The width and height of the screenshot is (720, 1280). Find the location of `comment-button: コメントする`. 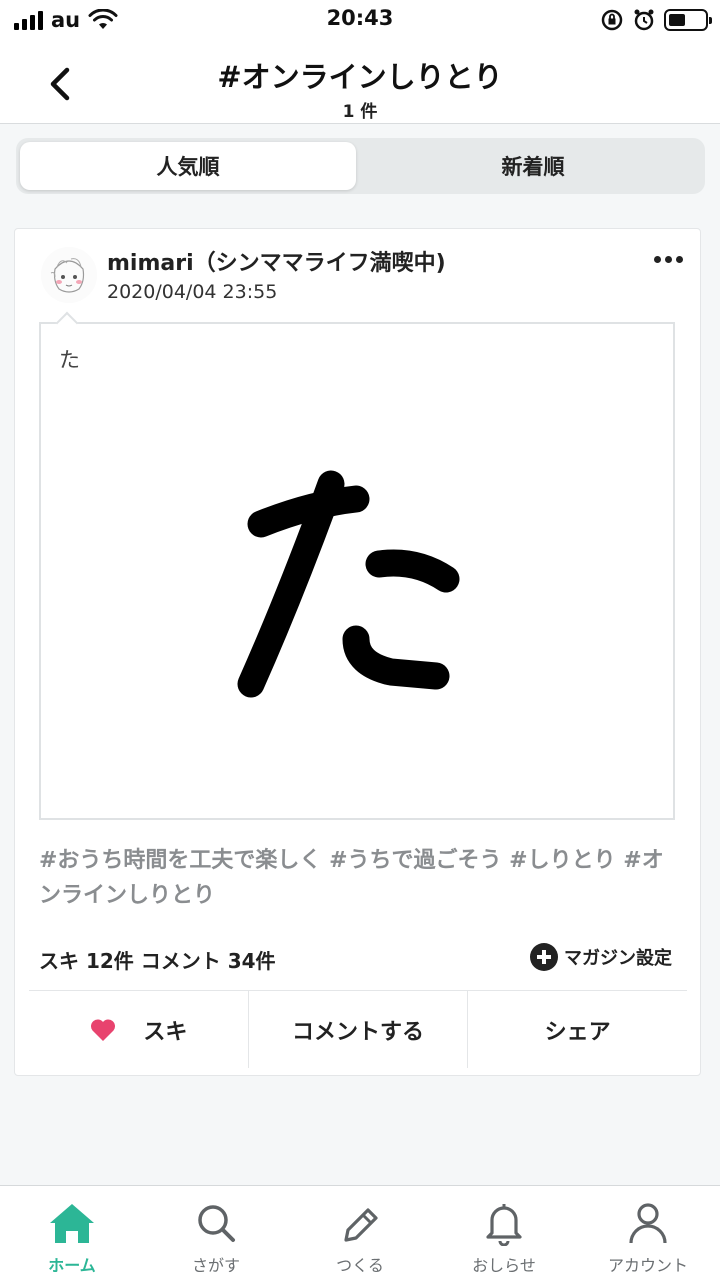

comment-button: コメントする is located at coordinates (357, 1029).